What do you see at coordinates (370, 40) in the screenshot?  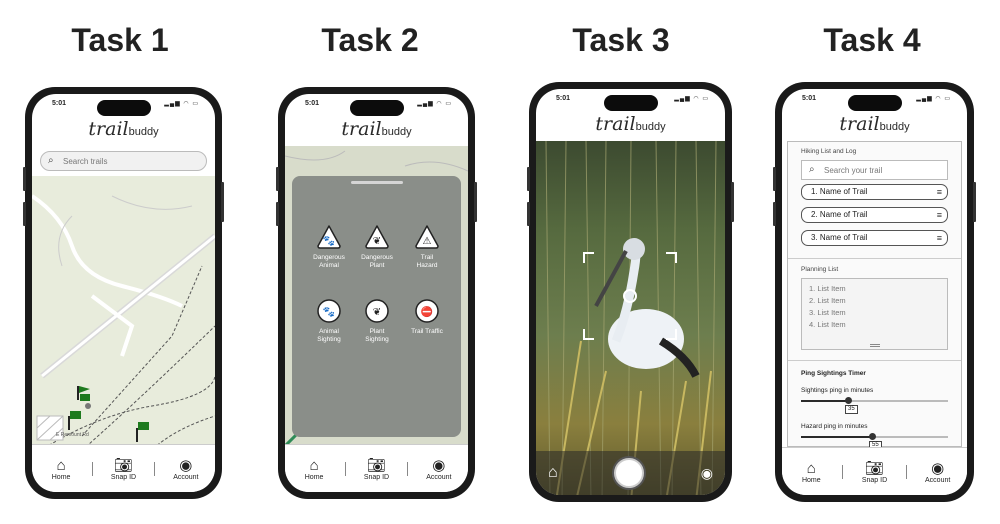 I see `task-2-title: Task 2` at bounding box center [370, 40].